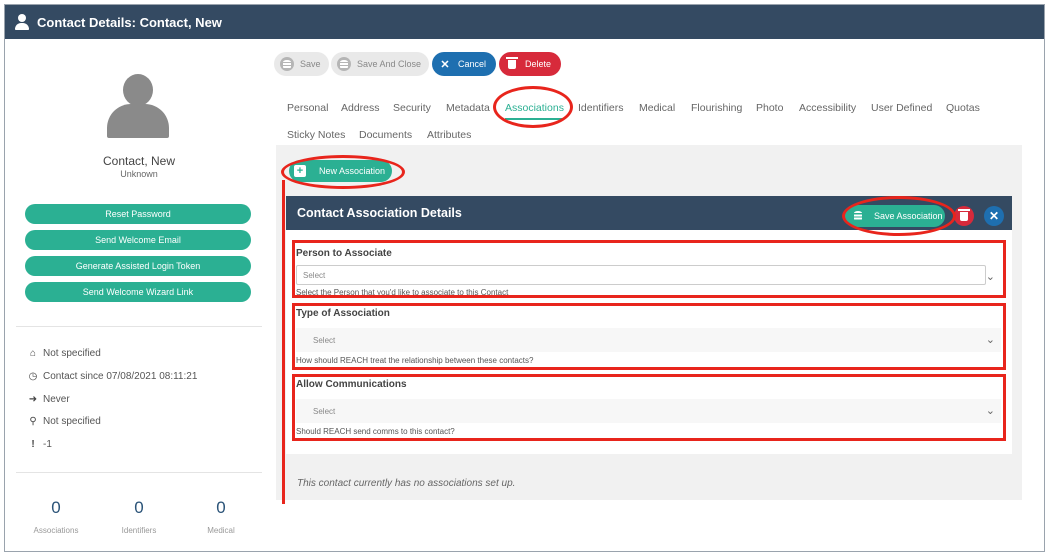  I want to click on cancel-button: ✕ Cancel, so click(464, 64).